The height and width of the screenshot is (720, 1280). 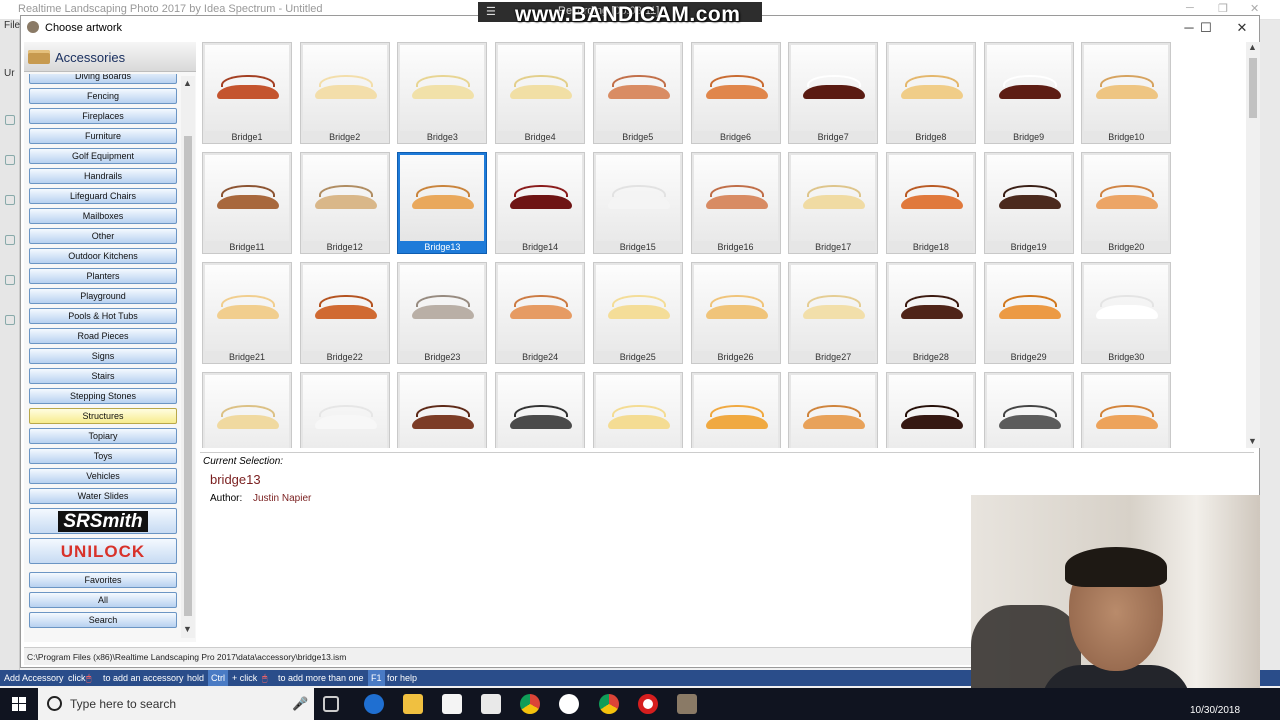 What do you see at coordinates (103, 96) in the screenshot?
I see `category-item: Fencing` at bounding box center [103, 96].